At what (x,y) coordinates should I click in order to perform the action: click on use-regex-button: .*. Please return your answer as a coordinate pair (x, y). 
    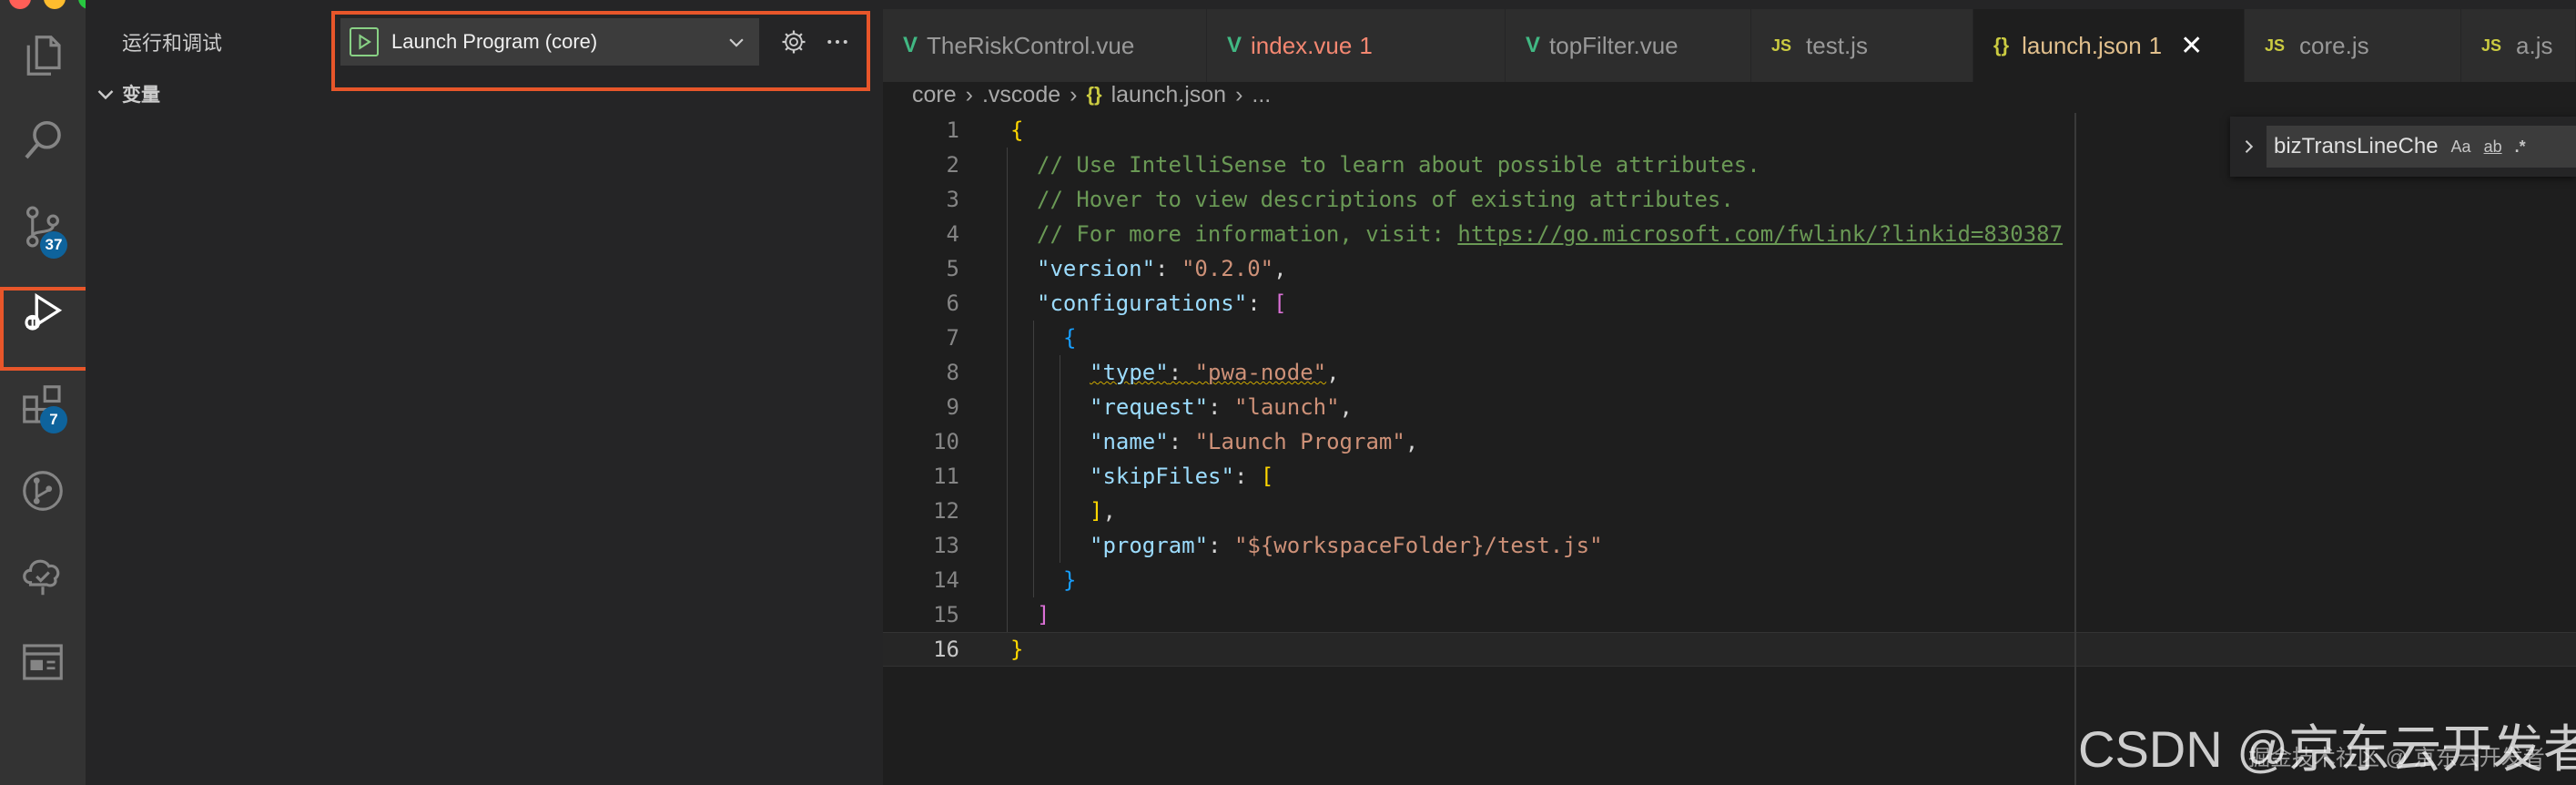
    Looking at the image, I should click on (2520, 147).